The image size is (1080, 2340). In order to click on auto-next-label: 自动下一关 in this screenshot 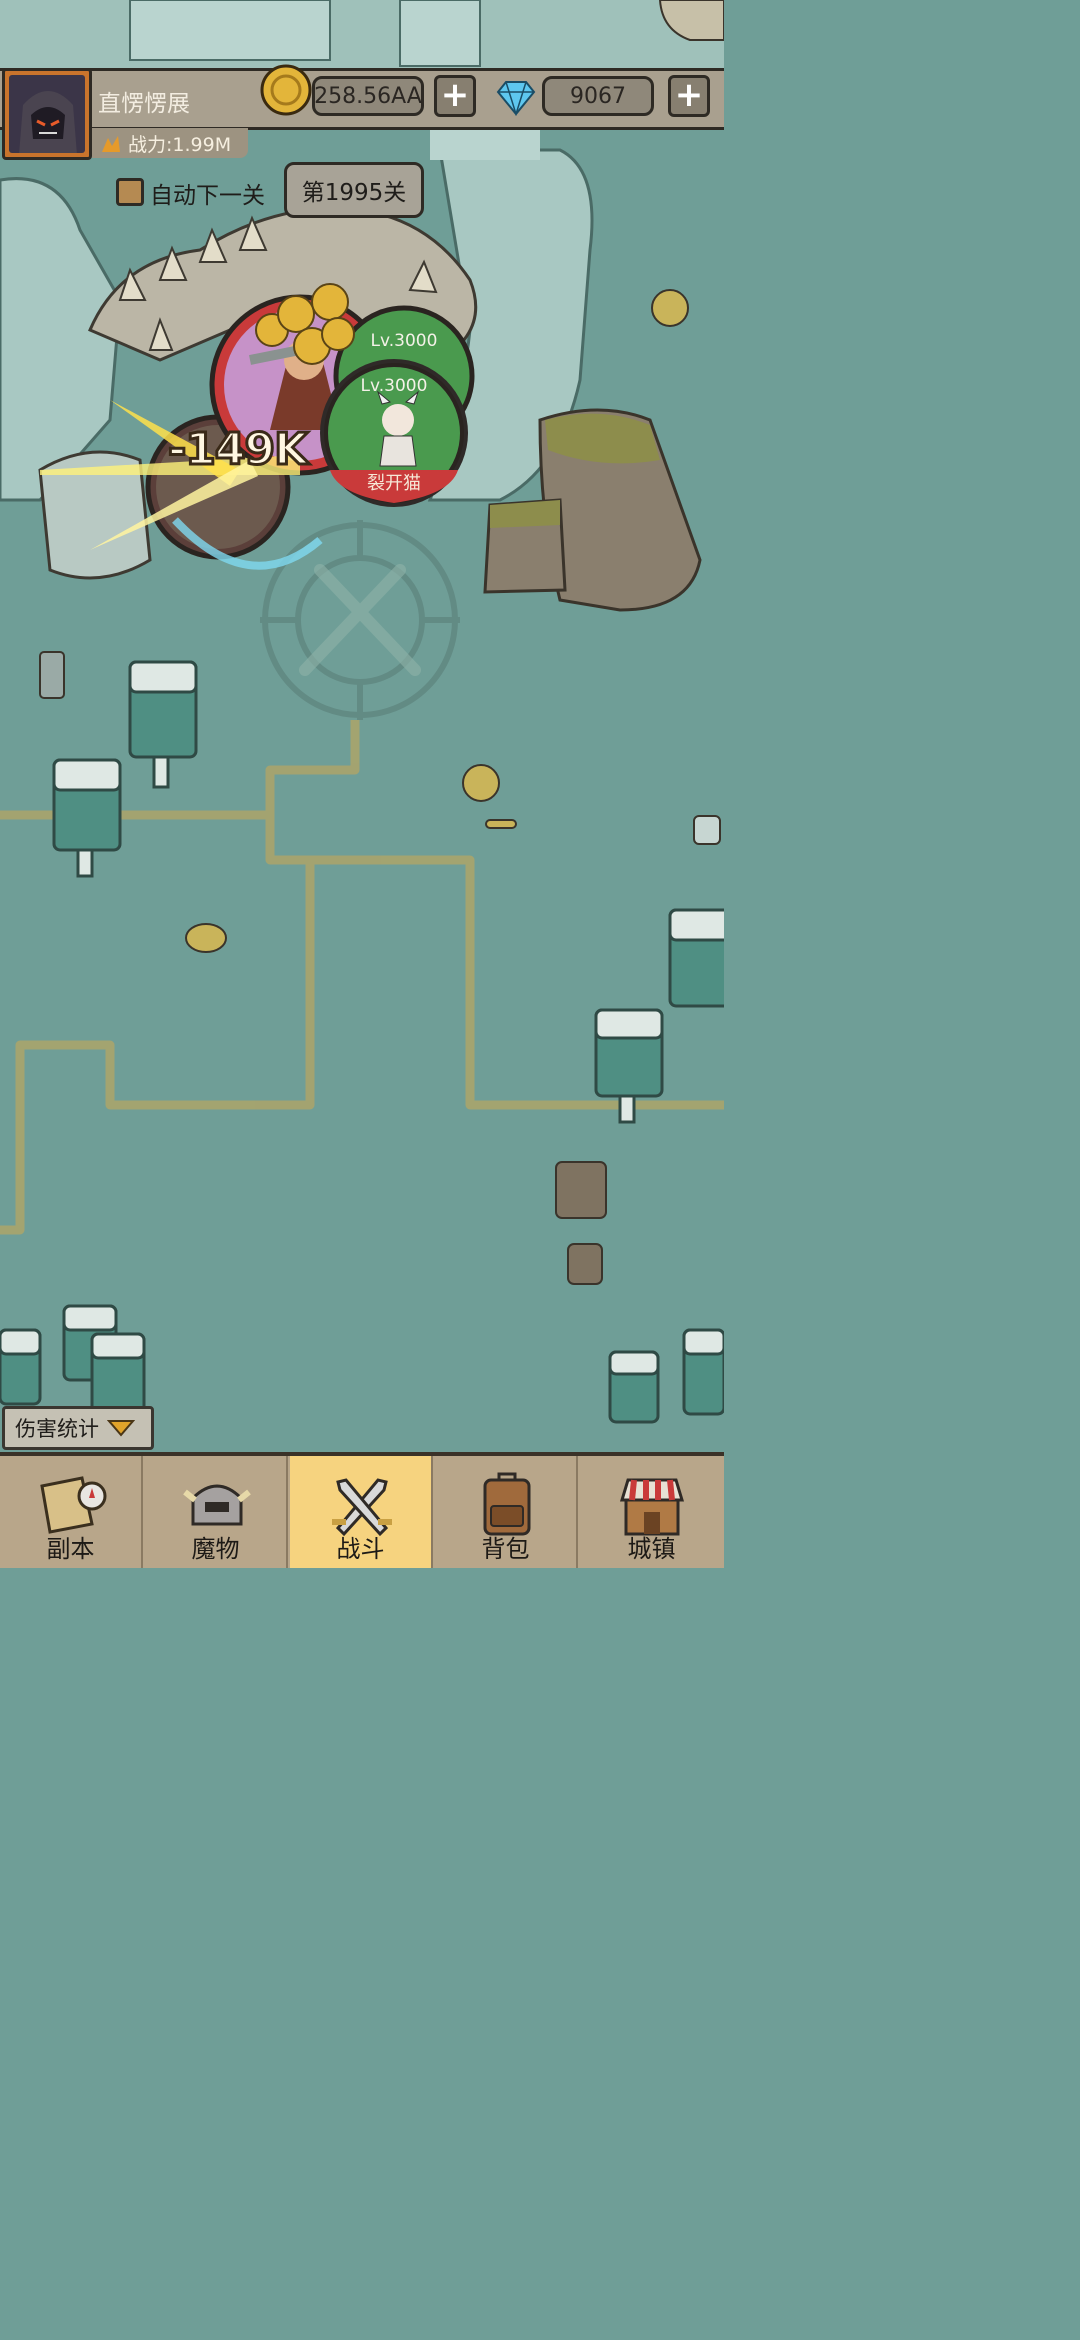, I will do `click(207, 196)`.